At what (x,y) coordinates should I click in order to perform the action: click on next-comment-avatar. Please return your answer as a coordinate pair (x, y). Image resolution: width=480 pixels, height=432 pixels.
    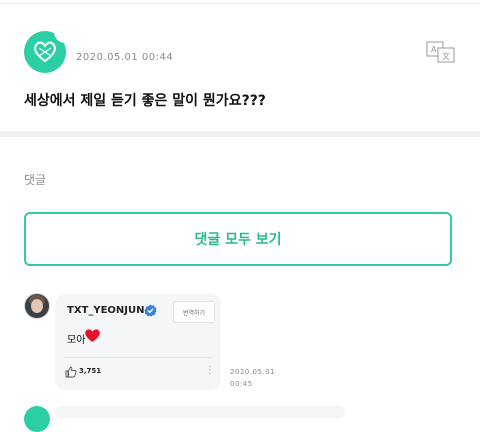
    Looking at the image, I should click on (37, 419).